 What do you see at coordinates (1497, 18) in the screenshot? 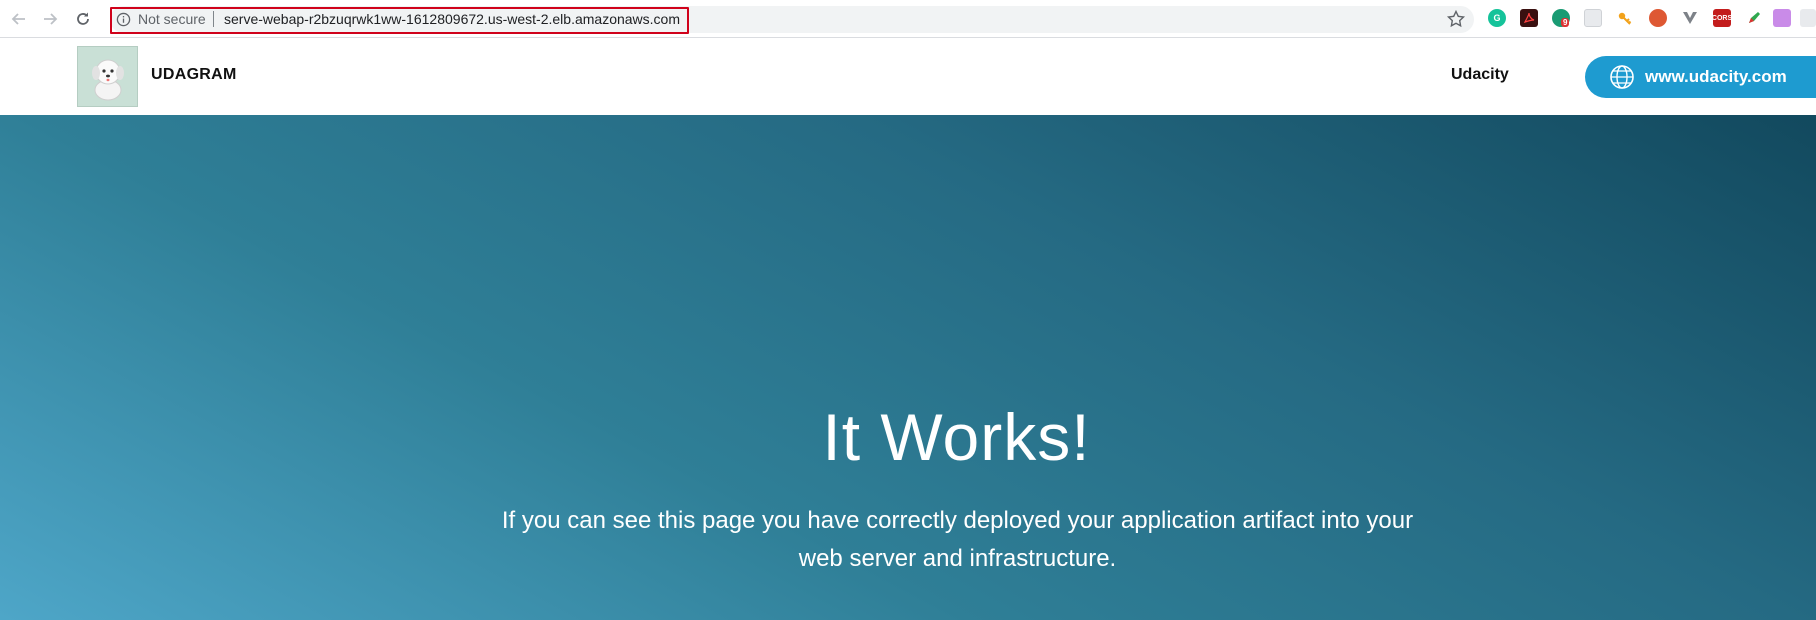
I see `grammarly-extension-icon: G` at bounding box center [1497, 18].